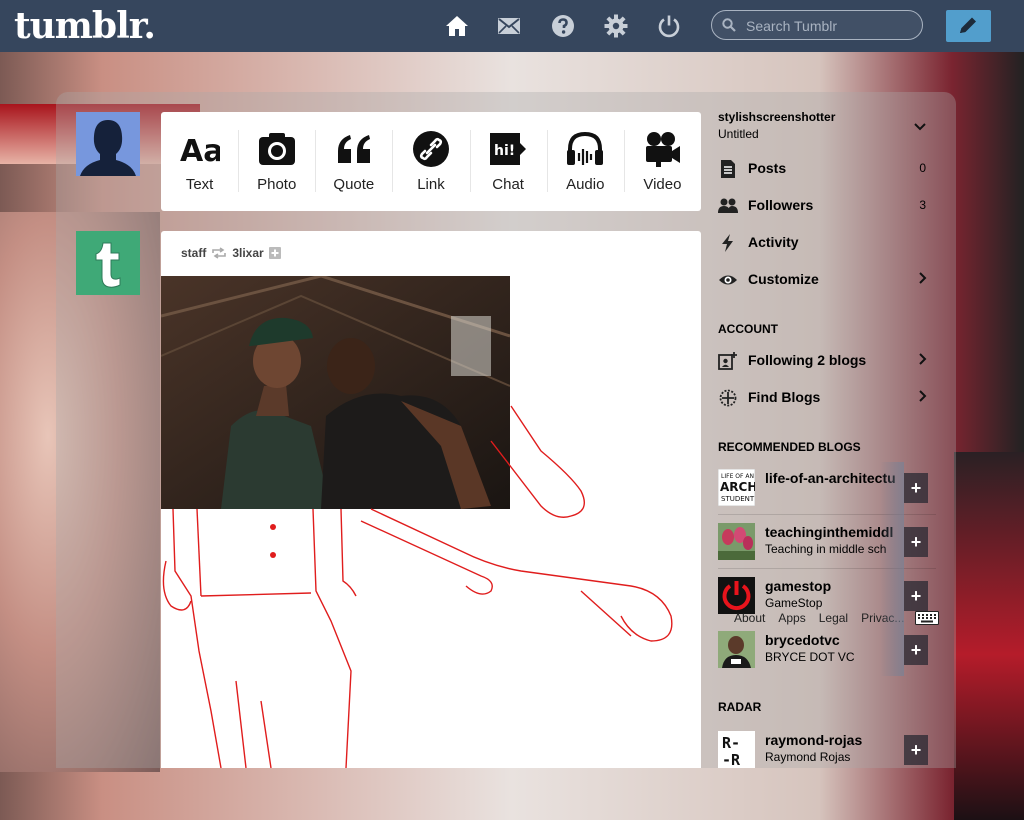 This screenshot has width=1024, height=820. What do you see at coordinates (824, 280) in the screenshot?
I see `sidebar-item-customize: Customize` at bounding box center [824, 280].